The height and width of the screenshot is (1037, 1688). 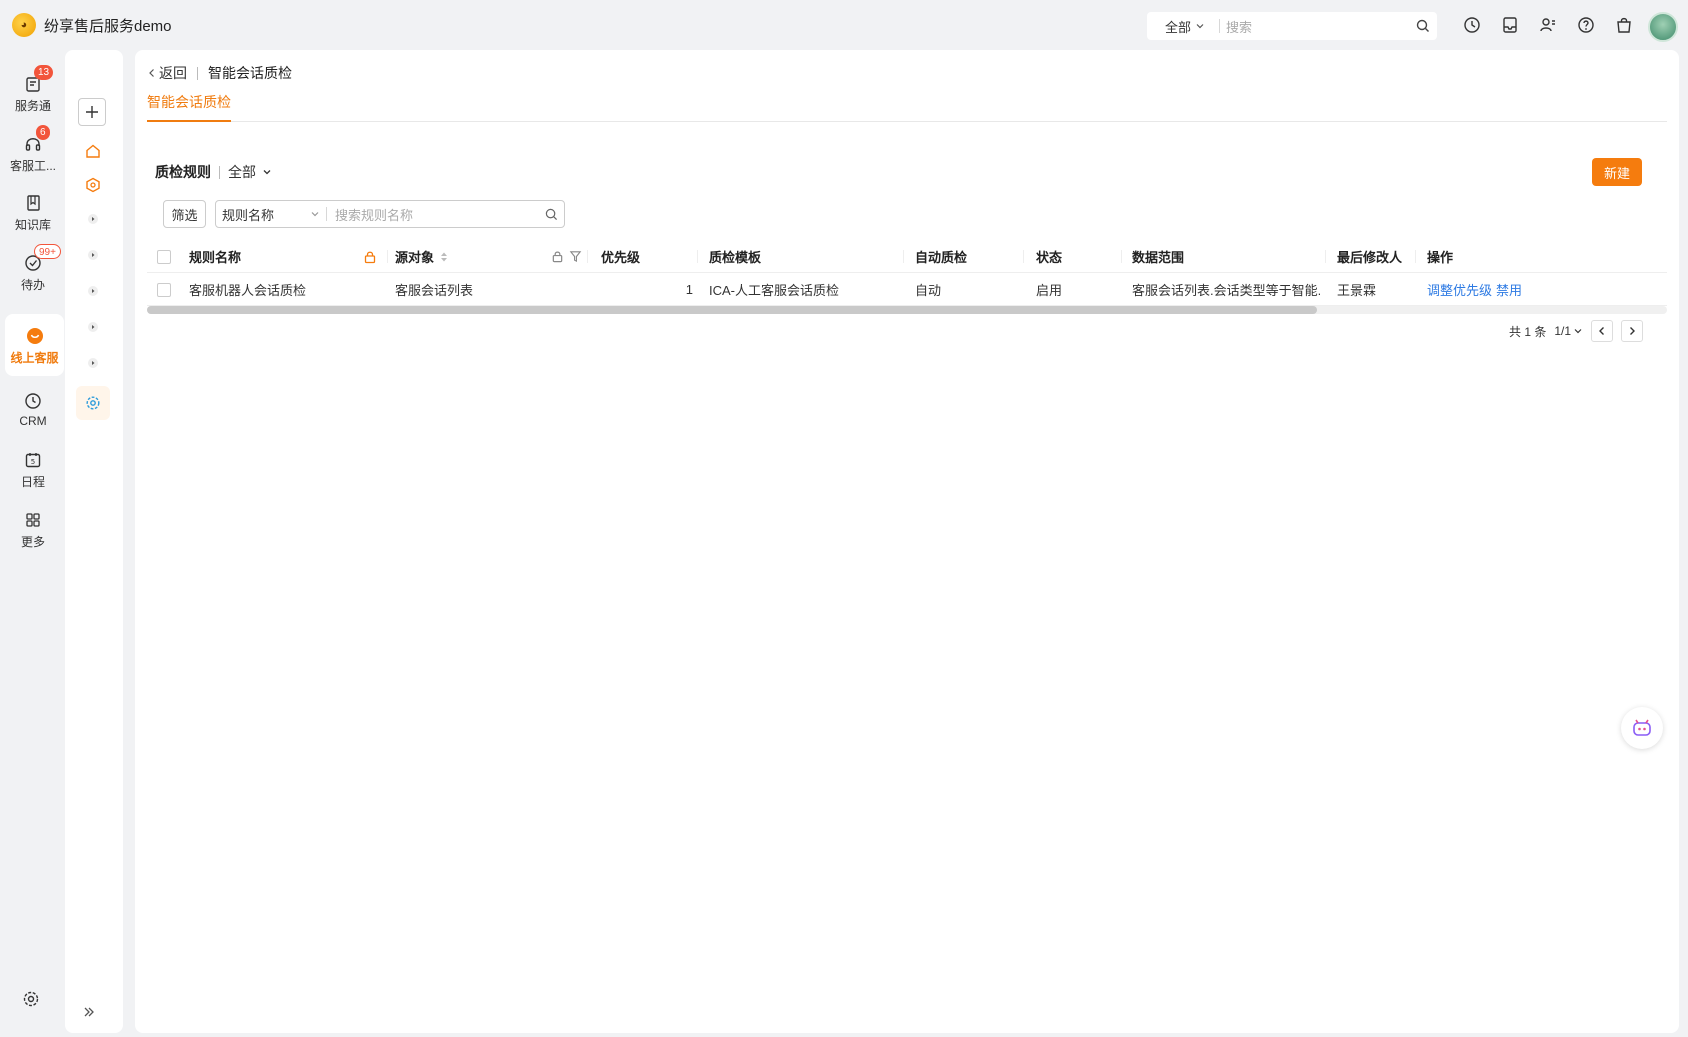 I want to click on total-count: 共 1 条, so click(x=1528, y=331).